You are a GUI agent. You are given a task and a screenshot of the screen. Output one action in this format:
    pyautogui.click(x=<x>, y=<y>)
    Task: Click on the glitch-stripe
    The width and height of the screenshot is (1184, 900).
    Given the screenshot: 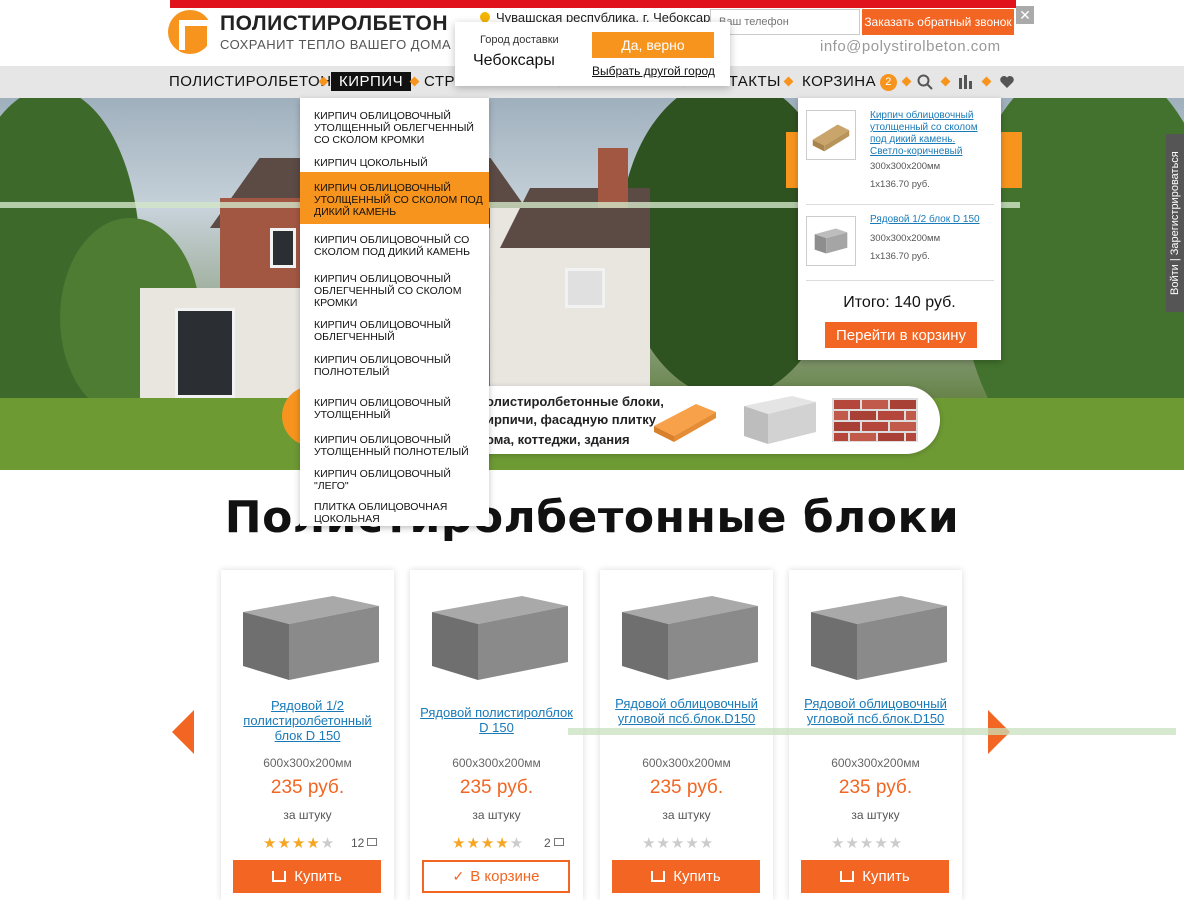 What is the action you would take?
    pyautogui.click(x=872, y=731)
    